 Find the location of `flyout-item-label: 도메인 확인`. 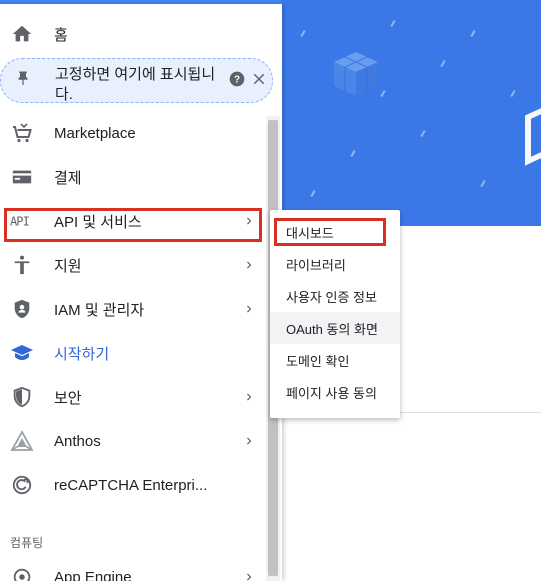

flyout-item-label: 도메인 확인 is located at coordinates (318, 361).